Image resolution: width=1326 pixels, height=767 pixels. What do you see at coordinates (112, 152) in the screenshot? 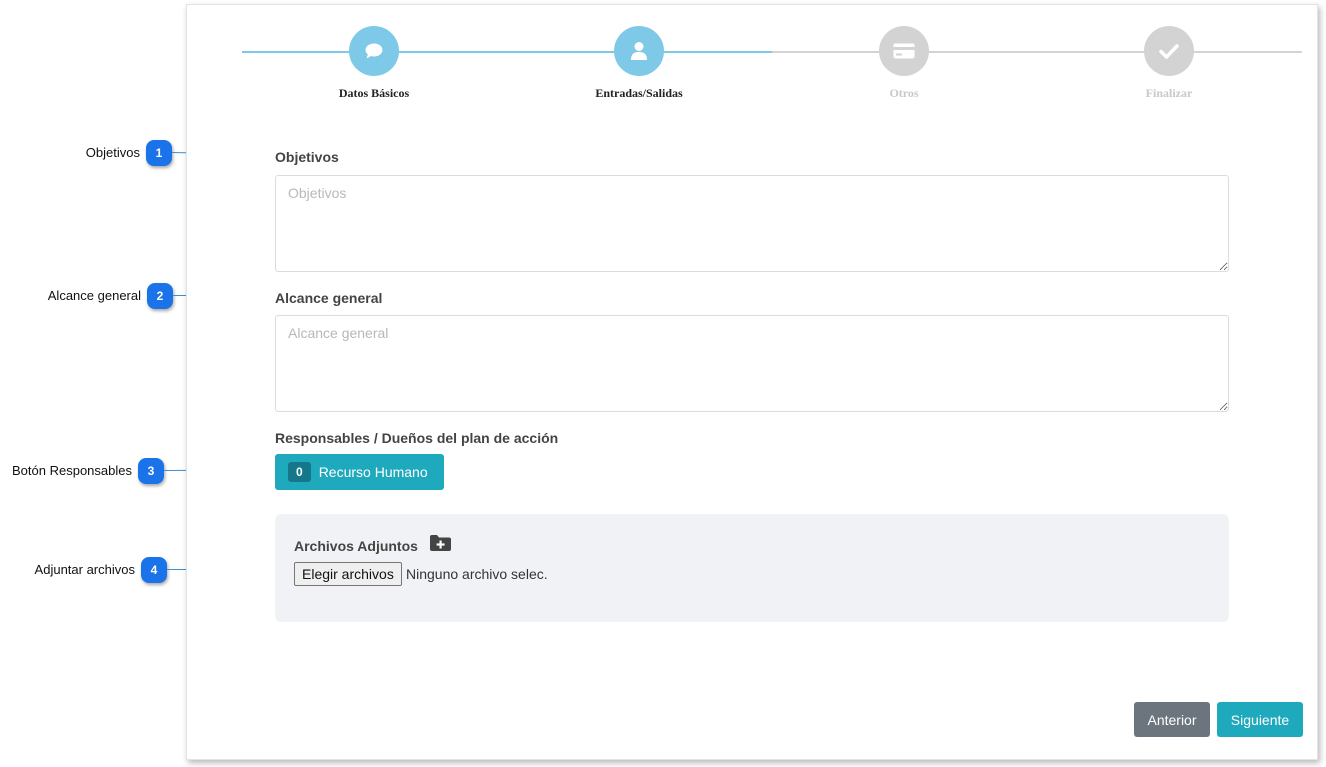
I see `callout-label: Objetivos` at bounding box center [112, 152].